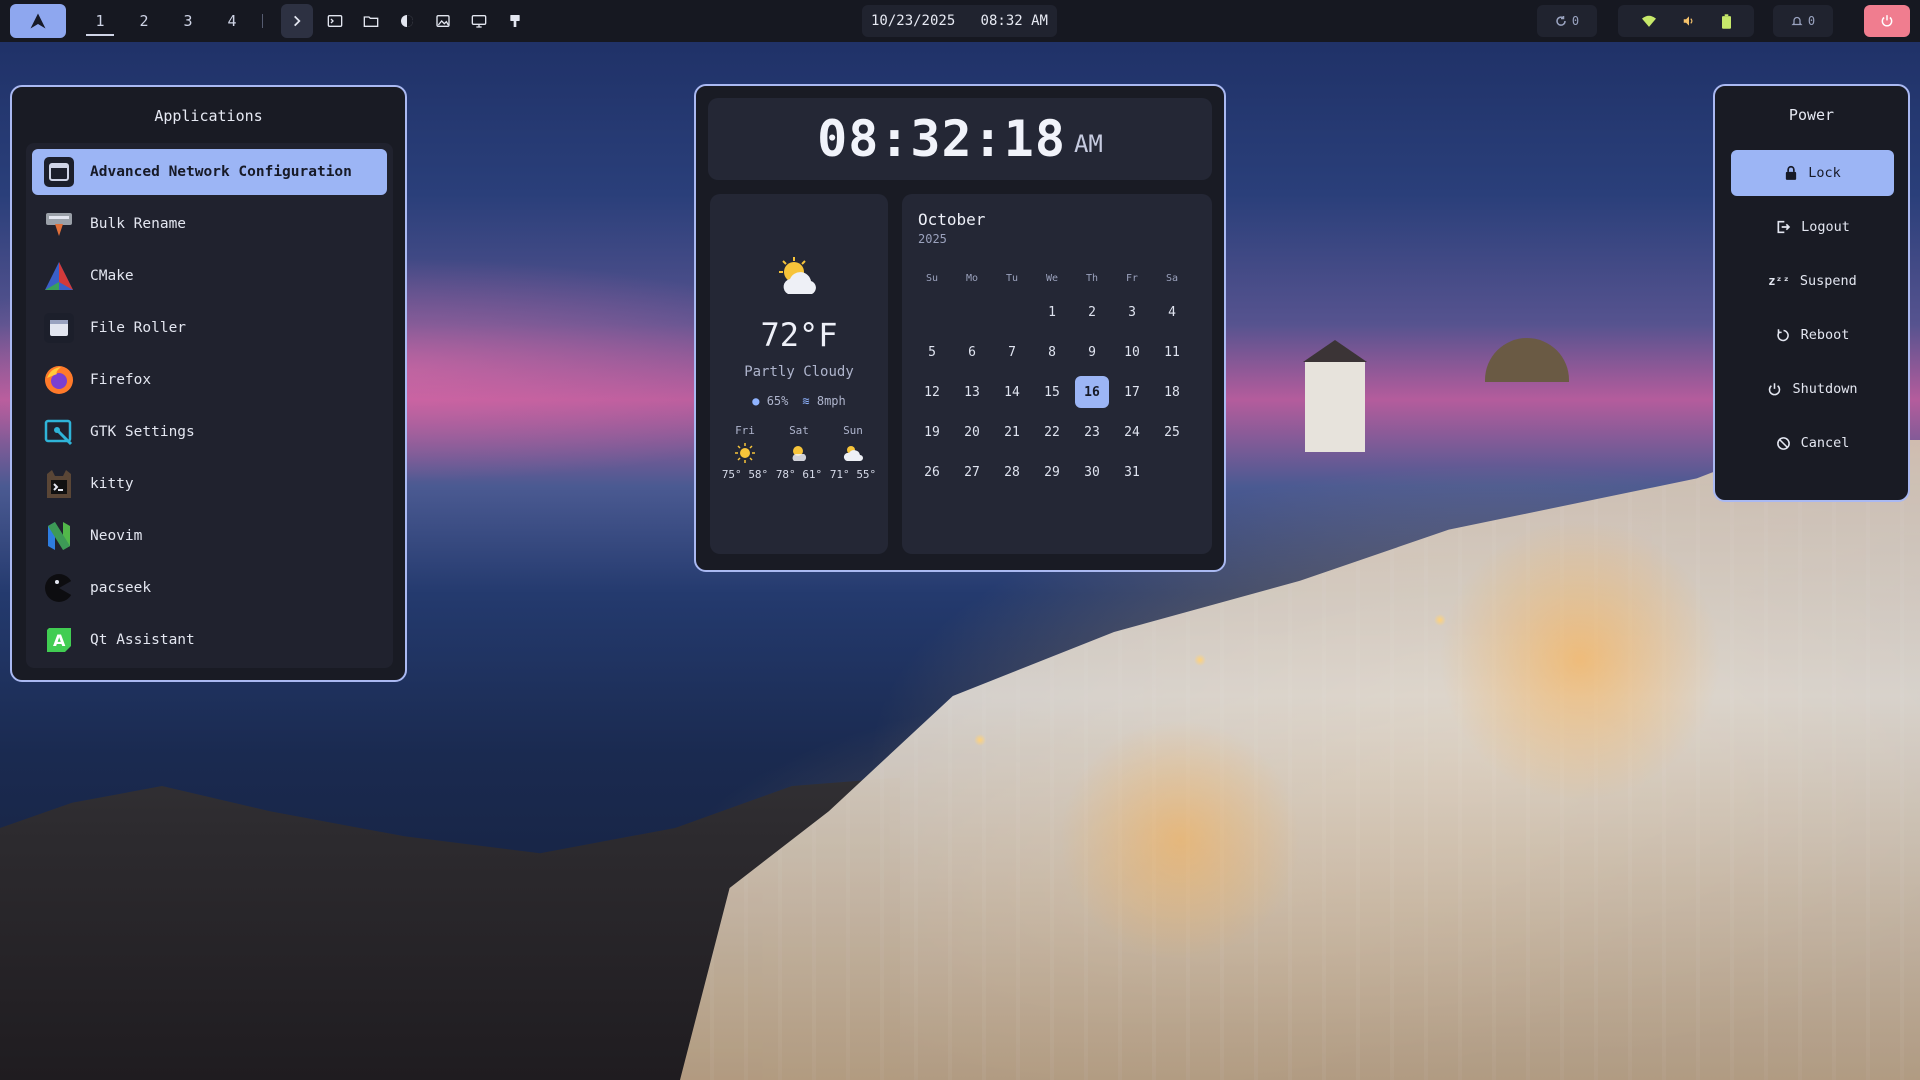 Image resolution: width=1920 pixels, height=1080 pixels. I want to click on image-icon, so click(443, 21).